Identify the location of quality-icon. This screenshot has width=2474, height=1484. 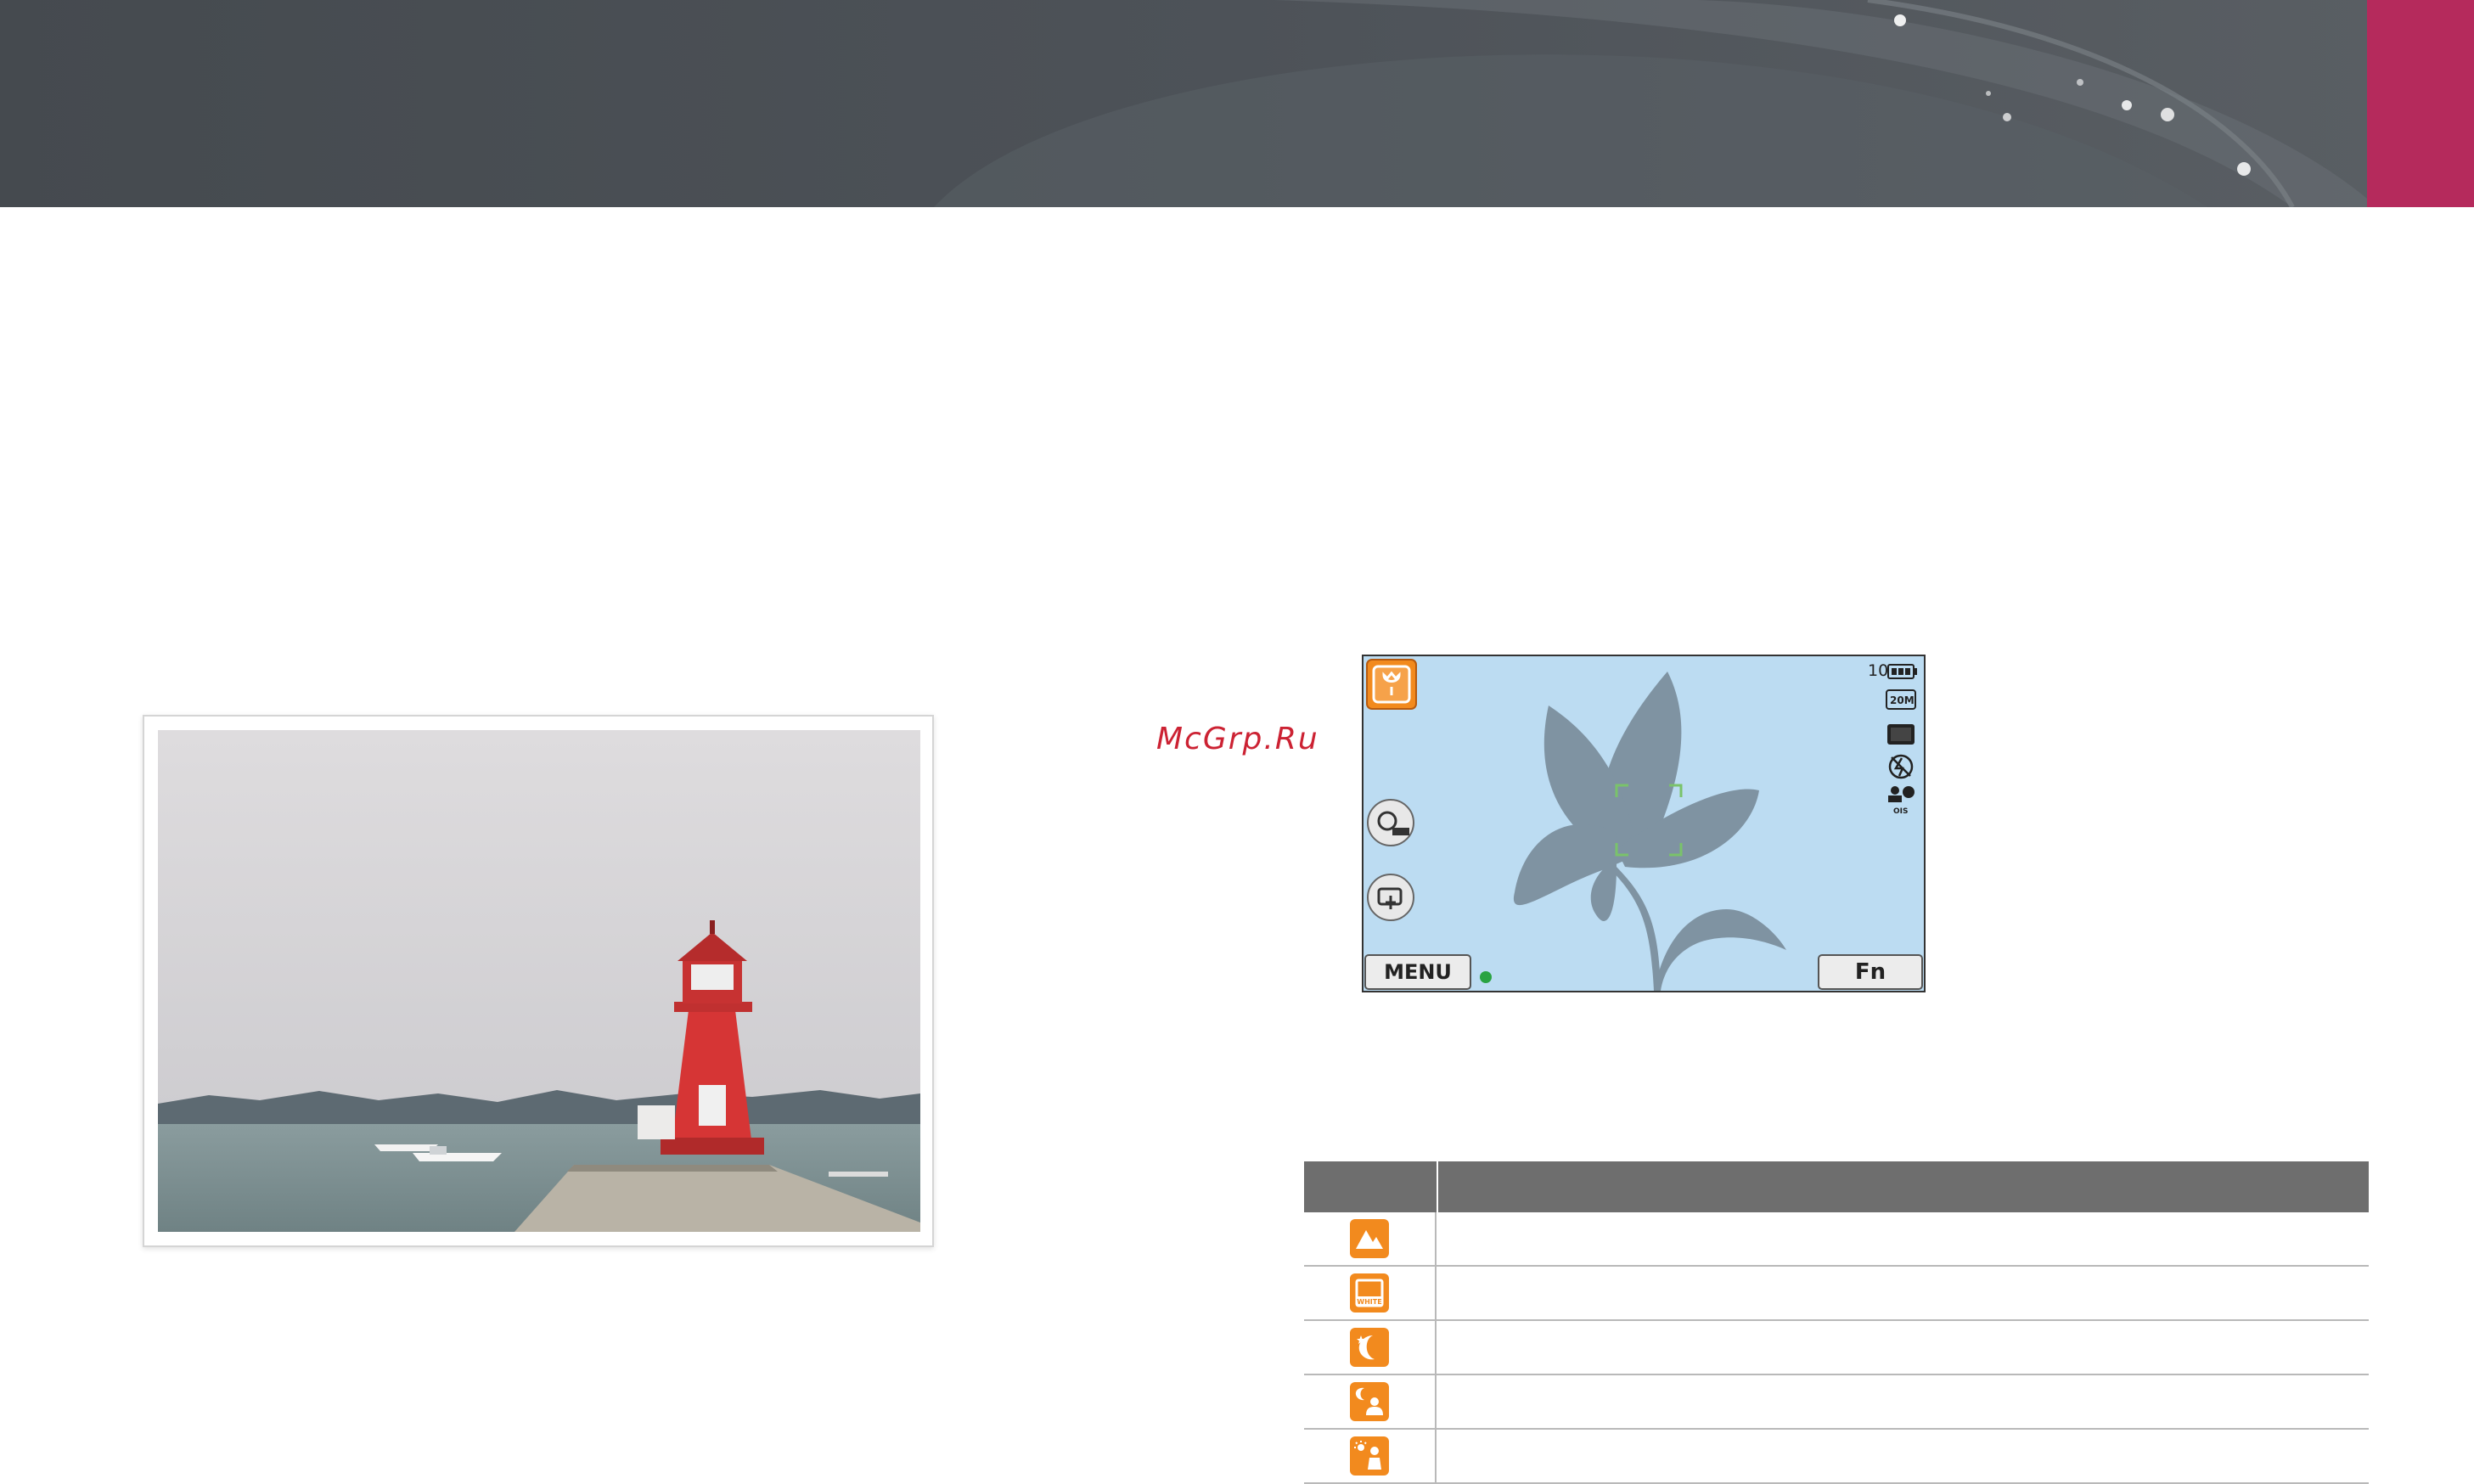
(1901, 734).